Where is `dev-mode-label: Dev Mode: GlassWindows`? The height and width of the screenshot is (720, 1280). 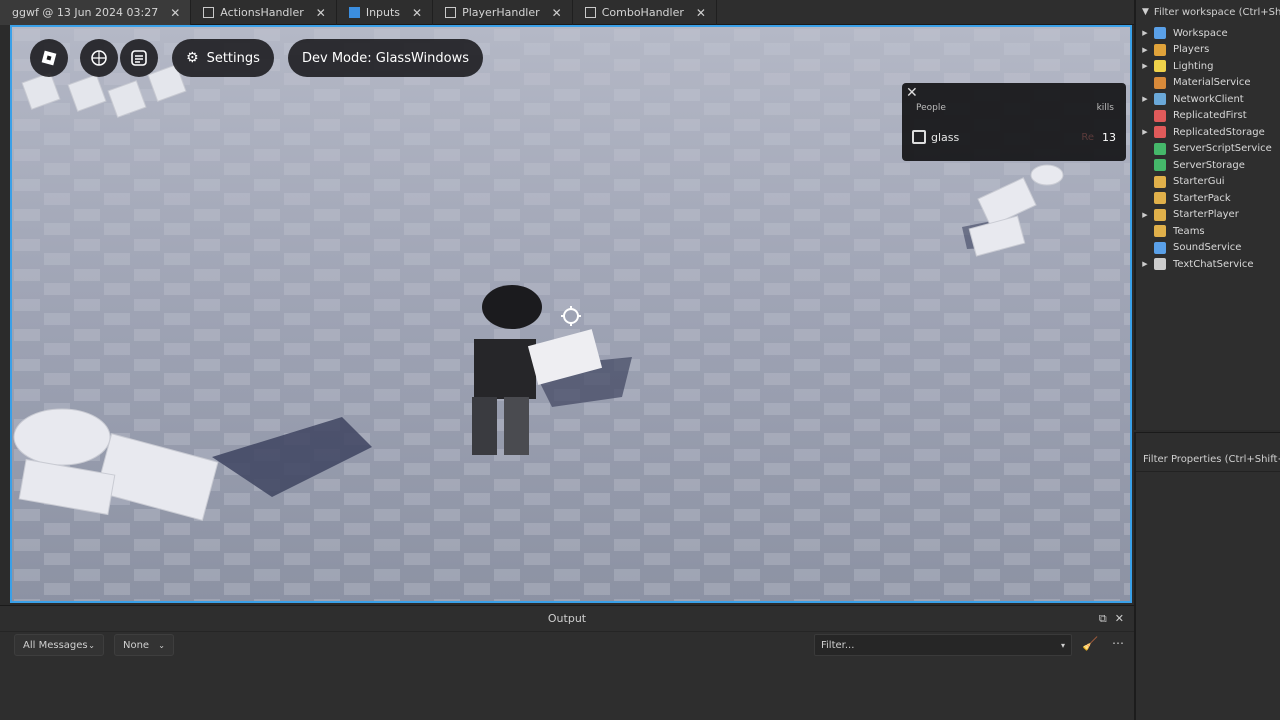
dev-mode-label: Dev Mode: GlassWindows is located at coordinates (385, 58).